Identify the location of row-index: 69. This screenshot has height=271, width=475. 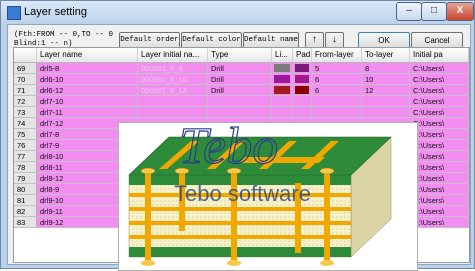
(25, 68).